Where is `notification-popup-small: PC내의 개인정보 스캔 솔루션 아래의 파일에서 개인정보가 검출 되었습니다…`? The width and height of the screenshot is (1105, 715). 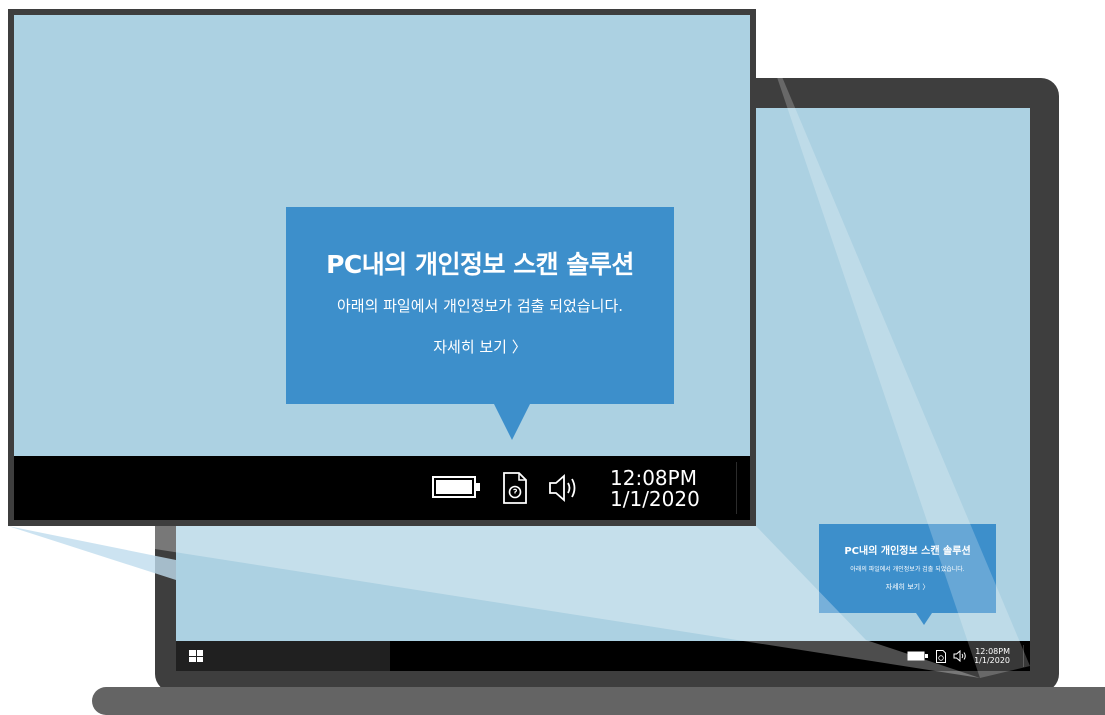 notification-popup-small: PC내의 개인정보 스캔 솔루션 아래의 파일에서 개인정보가 검출 되었습니다… is located at coordinates (907, 568).